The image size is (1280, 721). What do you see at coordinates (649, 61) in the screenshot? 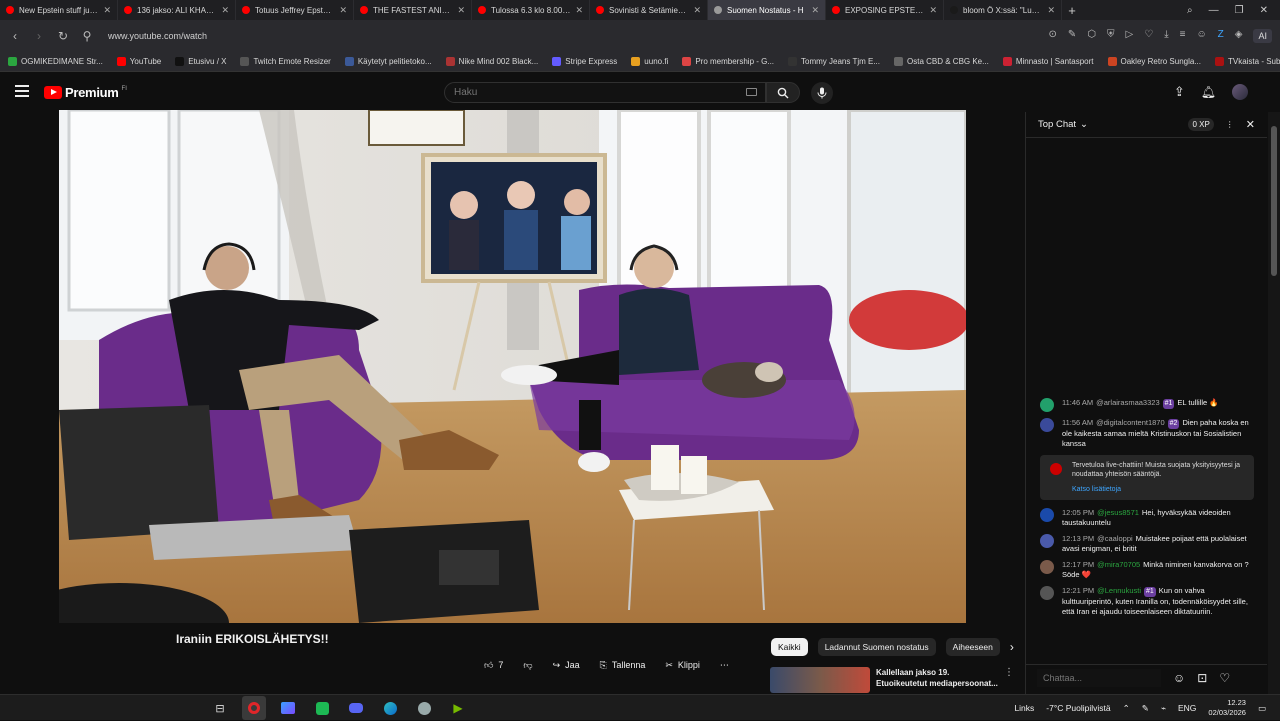
I see `bookmark-item: uuno.fi` at bounding box center [649, 61].